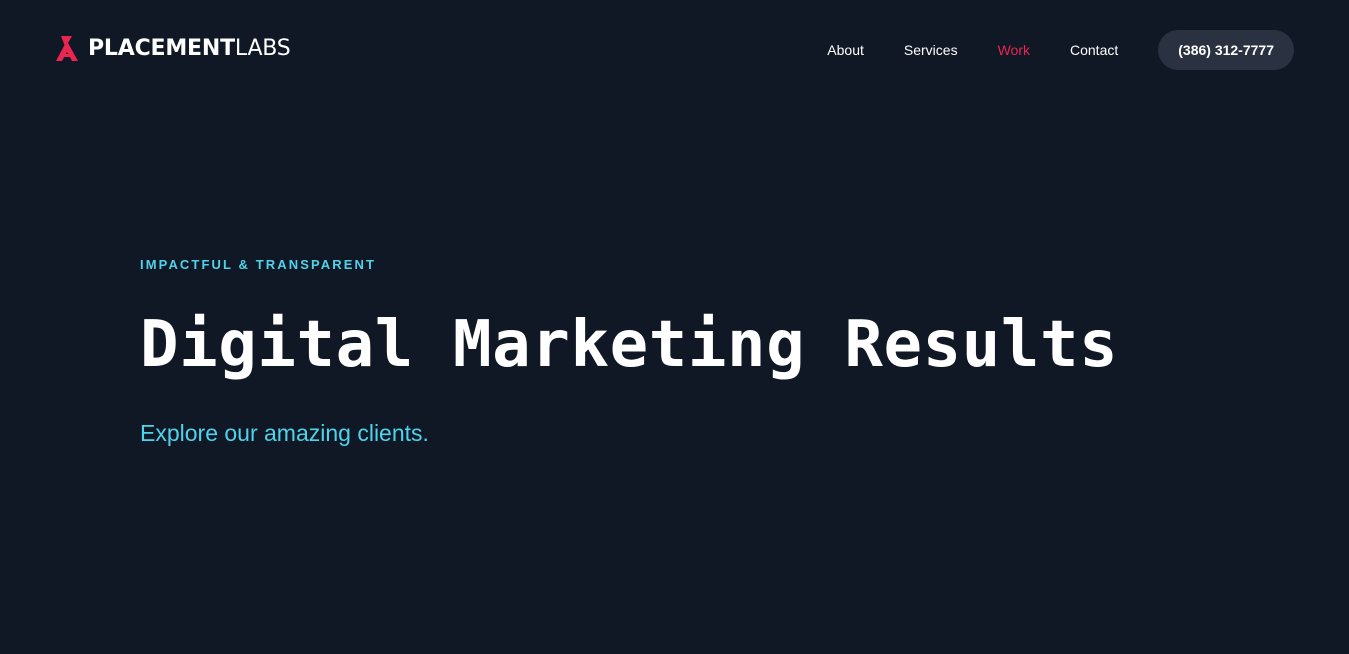 The width and height of the screenshot is (1349, 654). I want to click on logo-mark-icon, so click(67, 48).